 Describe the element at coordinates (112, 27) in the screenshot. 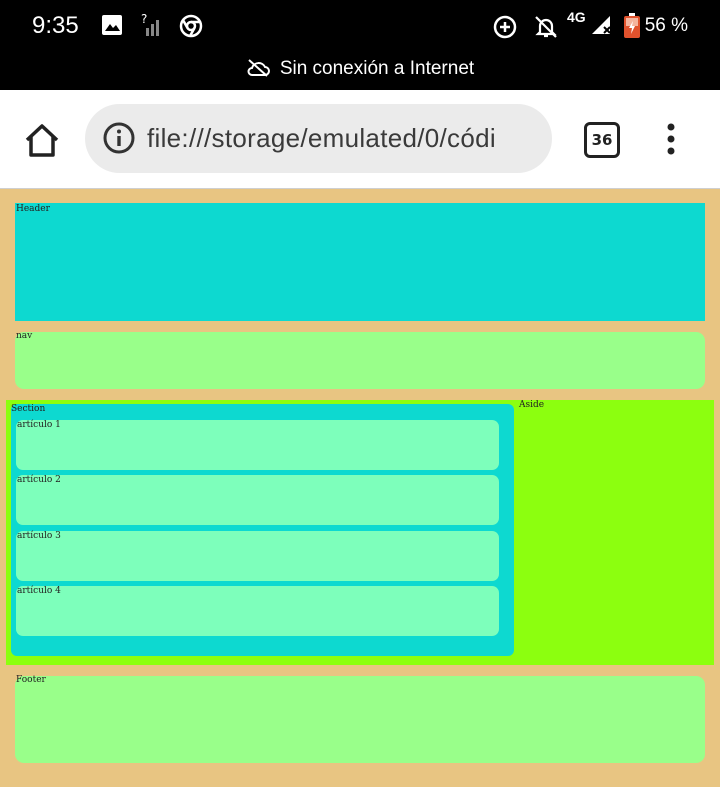

I see `image-notification-icon` at that location.